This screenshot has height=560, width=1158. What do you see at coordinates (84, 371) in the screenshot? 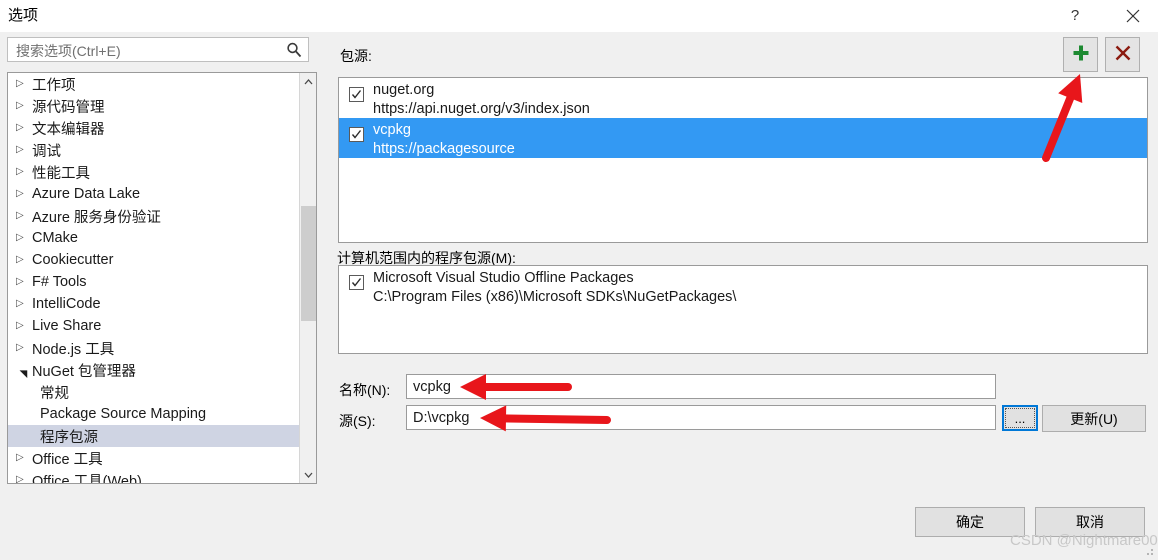
I see `tree-item-label: NuGet 包管理器` at bounding box center [84, 371].